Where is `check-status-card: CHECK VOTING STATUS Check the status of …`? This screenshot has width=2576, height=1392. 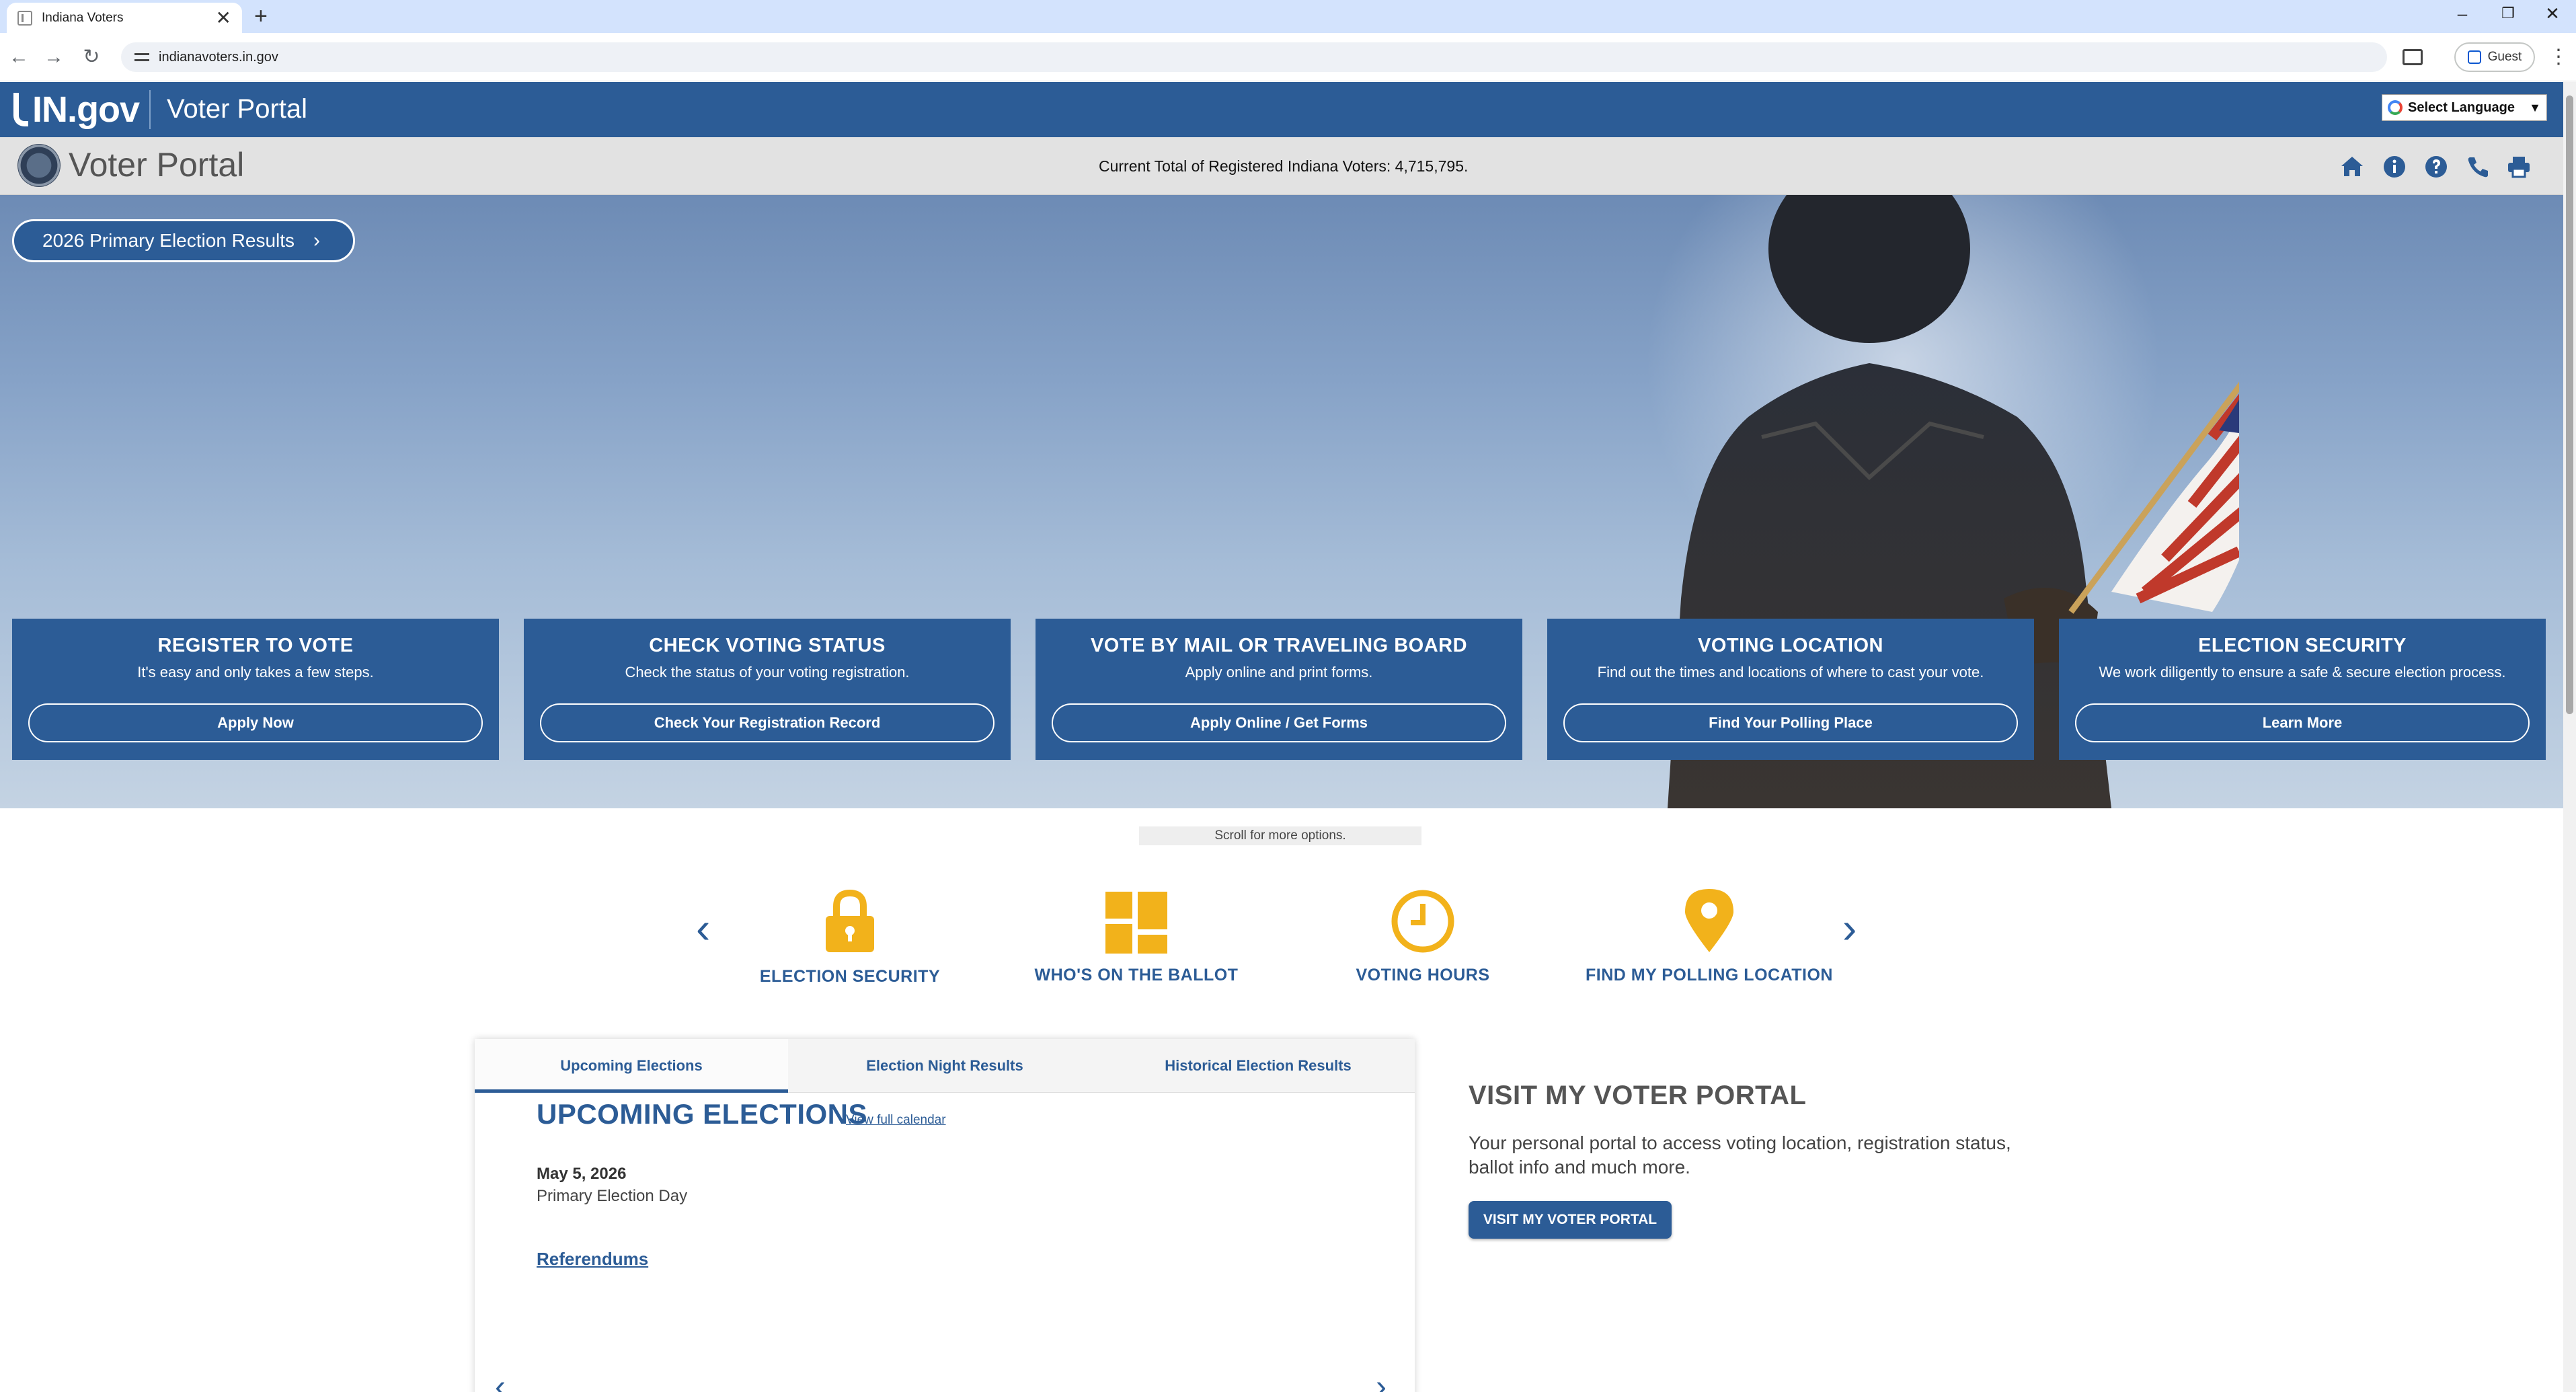 check-status-card: CHECK VOTING STATUS Check the status of … is located at coordinates (767, 689).